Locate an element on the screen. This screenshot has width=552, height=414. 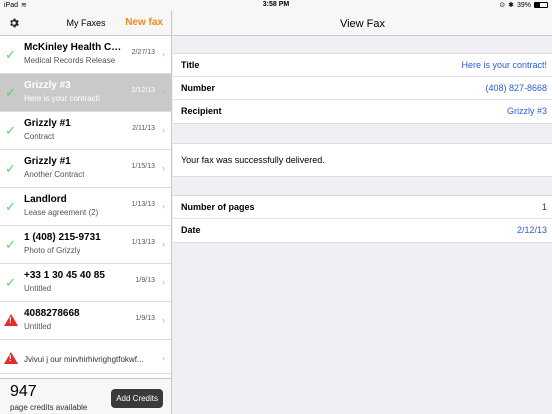
list-item: ✓ Landlord Lease agreement (2) 1/13/13 › is located at coordinates (85, 207).